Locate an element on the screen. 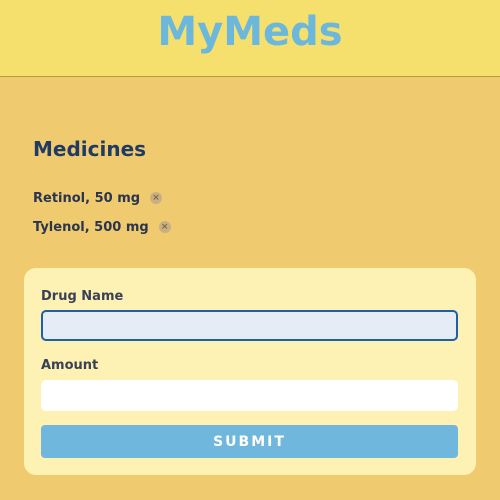 This screenshot has height=500, width=500. list-item: Tylenol, 500 mg × is located at coordinates (102, 227).